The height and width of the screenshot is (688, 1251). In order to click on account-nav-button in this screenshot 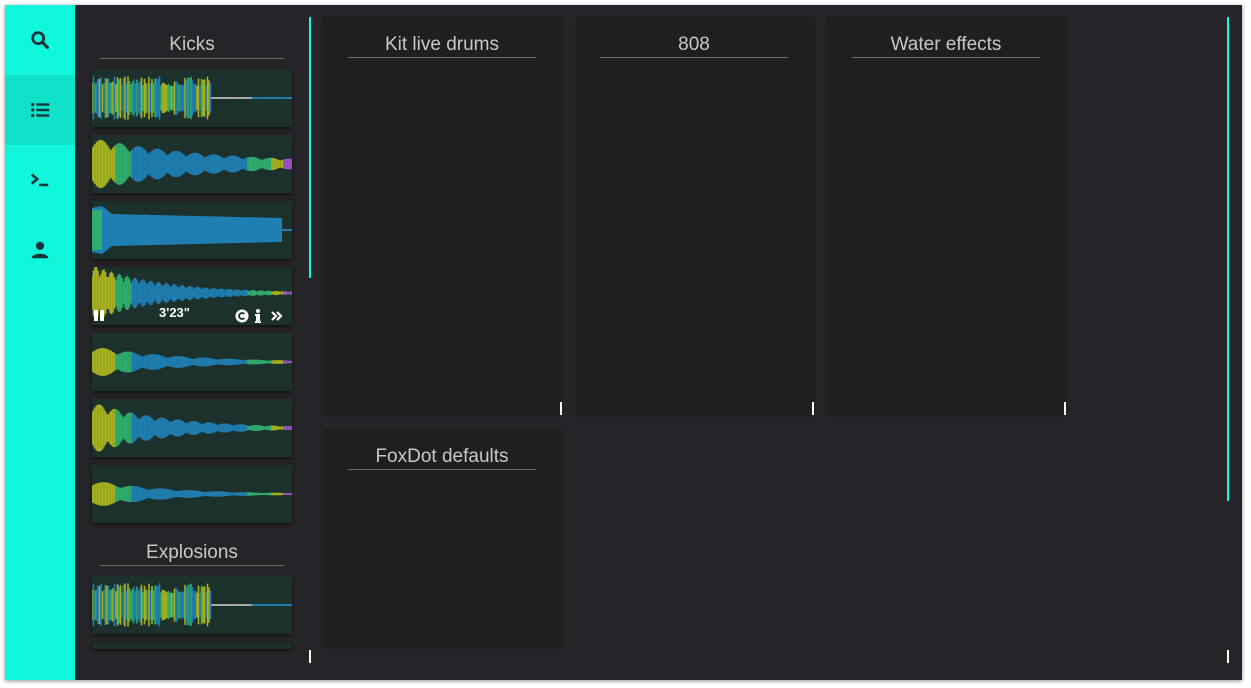, I will do `click(40, 250)`.